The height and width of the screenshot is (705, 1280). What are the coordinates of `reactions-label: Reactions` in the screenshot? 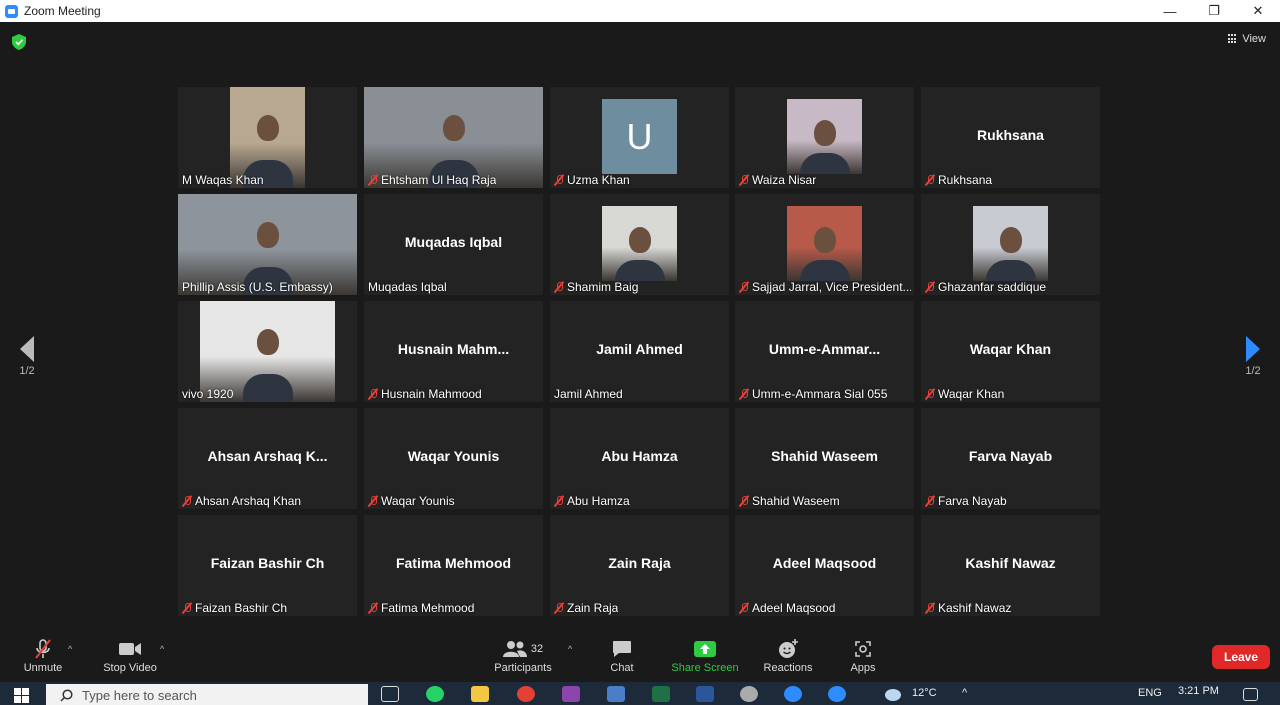 It's located at (788, 668).